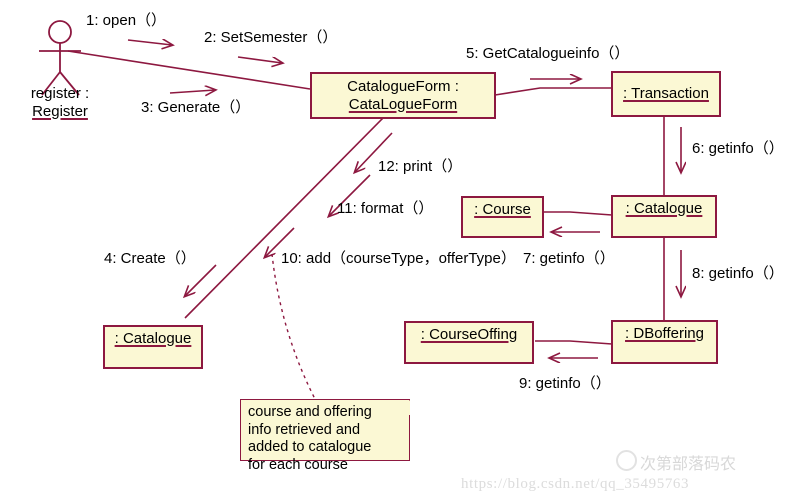 The height and width of the screenshot is (504, 800). I want to click on message-label-6: 6: getinfo（）, so click(738, 148).